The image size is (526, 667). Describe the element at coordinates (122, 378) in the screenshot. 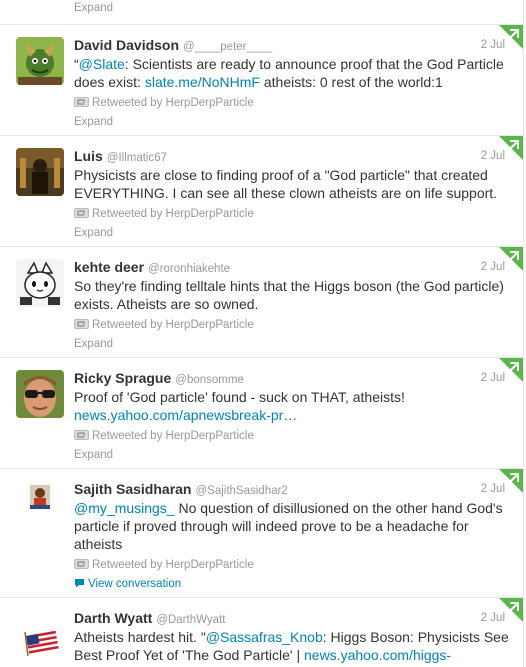

I see `tweet-author-name: Ricky Sprague` at that location.